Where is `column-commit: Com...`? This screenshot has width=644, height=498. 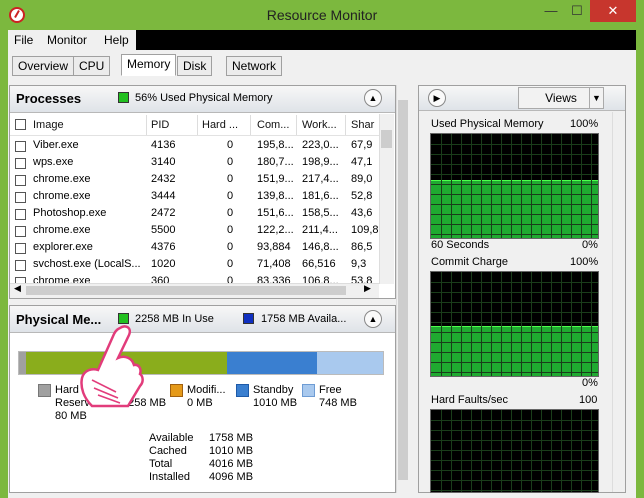 column-commit: Com... is located at coordinates (273, 125).